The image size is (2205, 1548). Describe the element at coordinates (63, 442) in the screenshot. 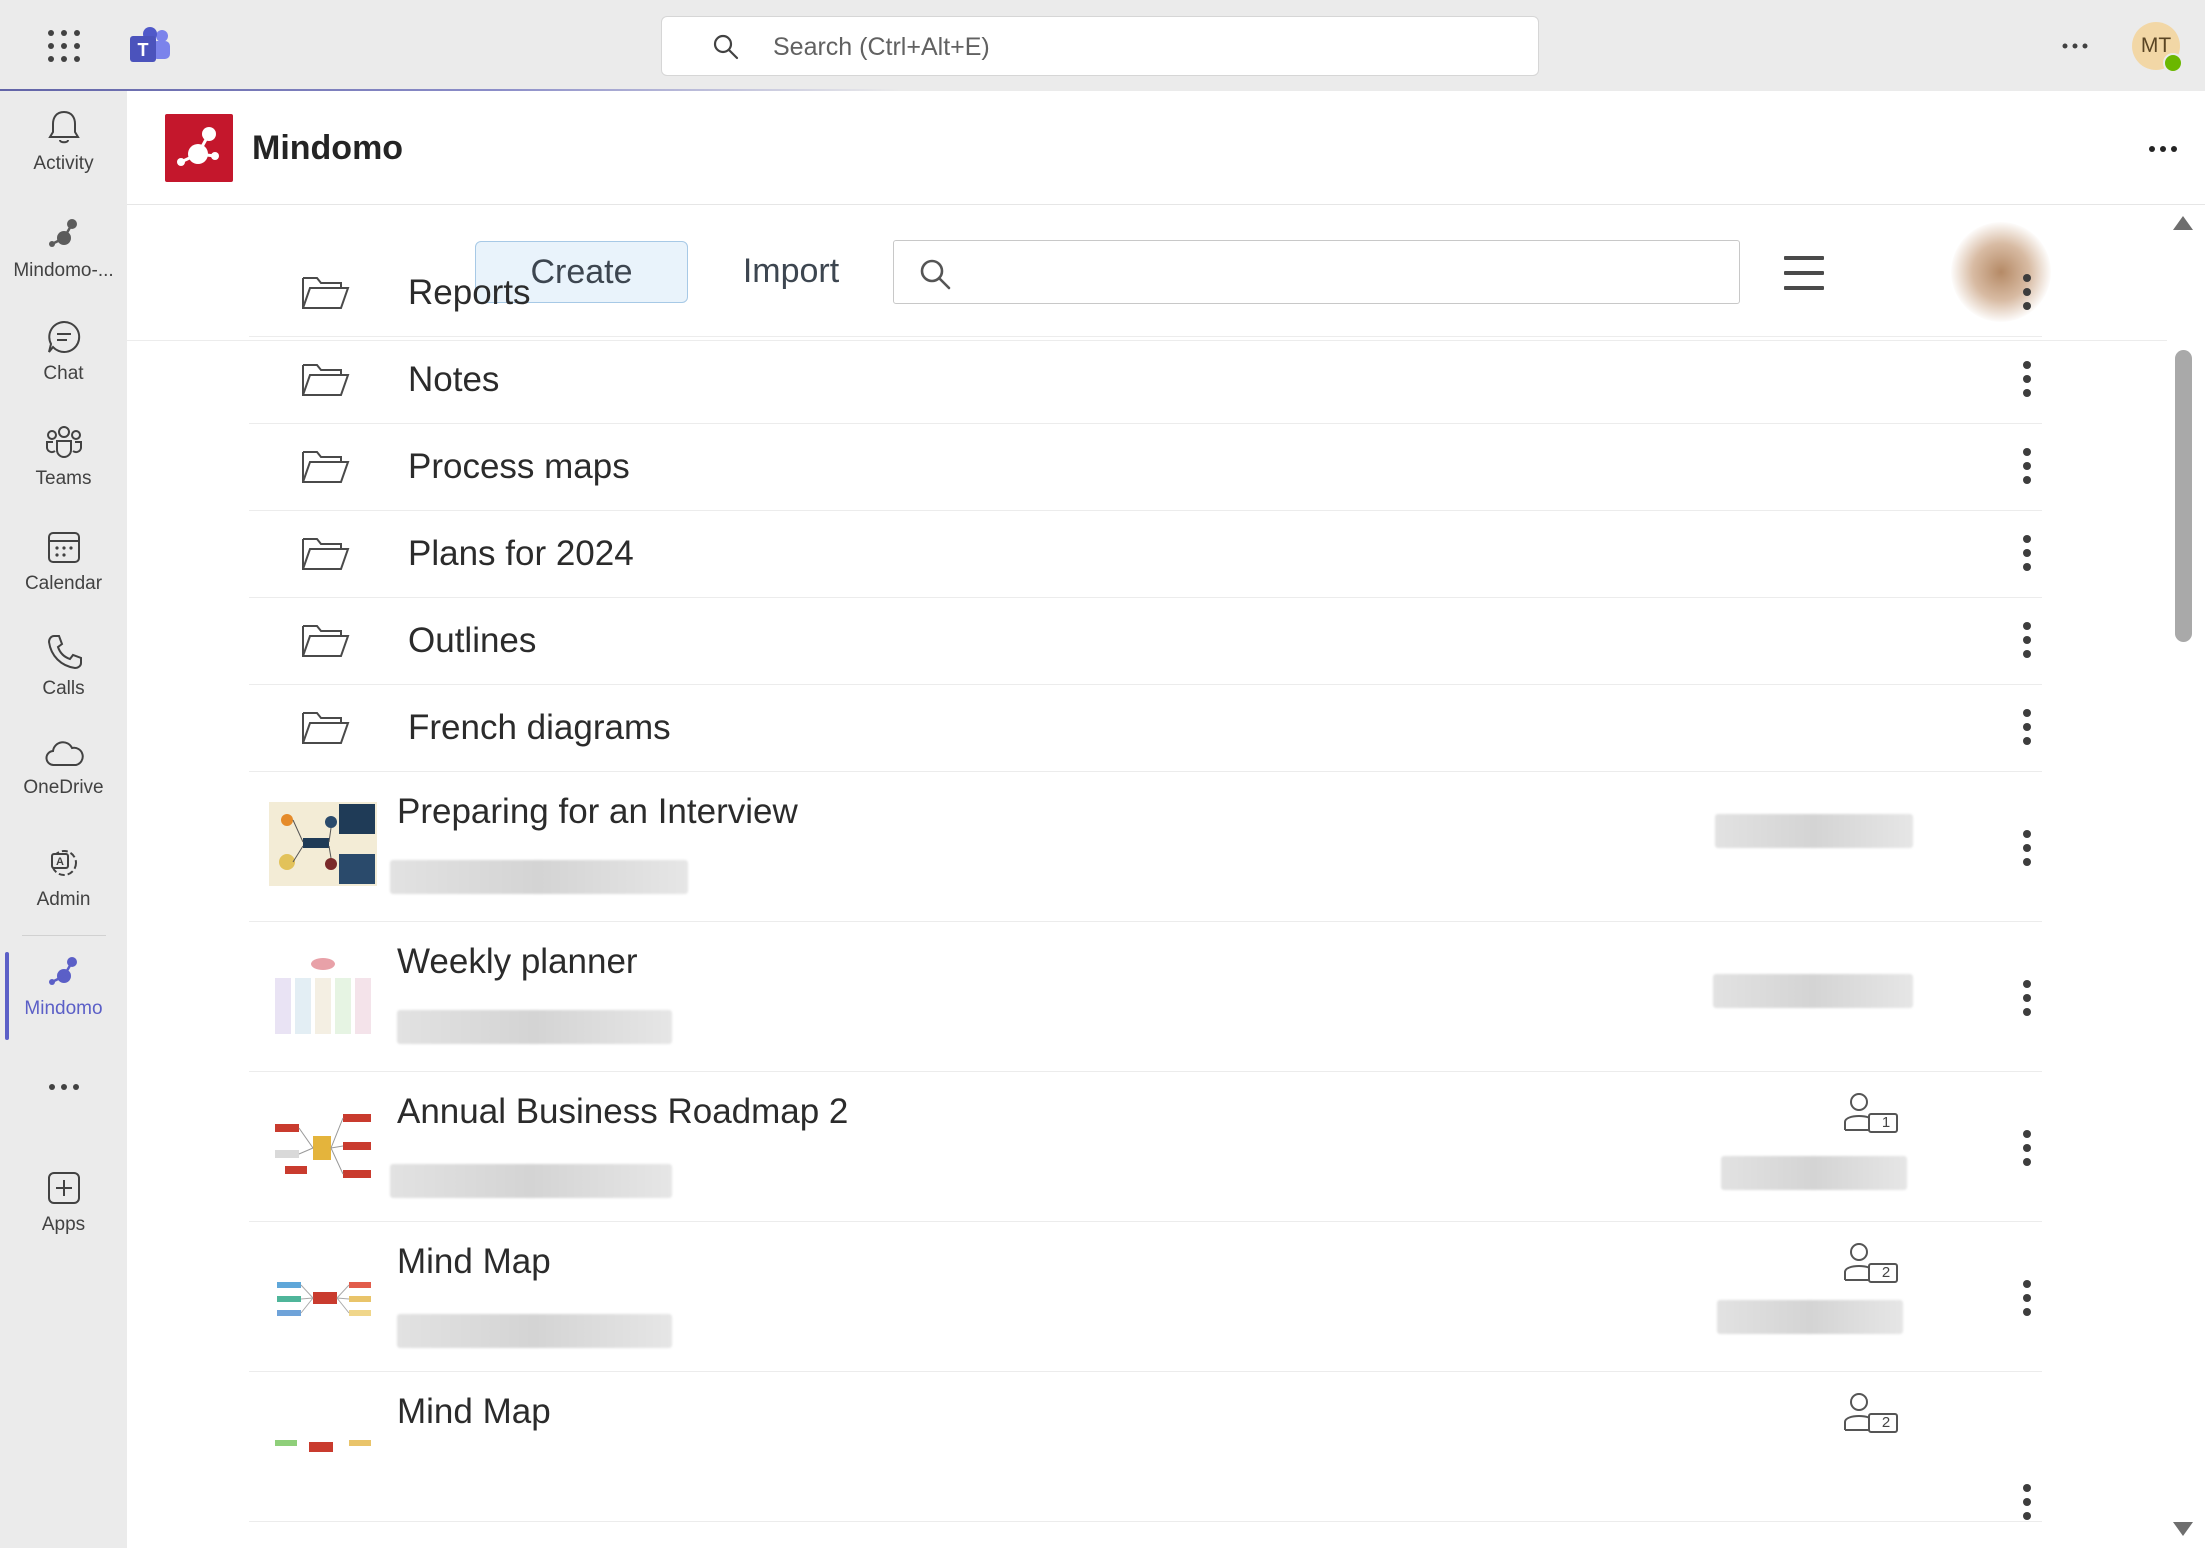

I see `teams-icon` at that location.